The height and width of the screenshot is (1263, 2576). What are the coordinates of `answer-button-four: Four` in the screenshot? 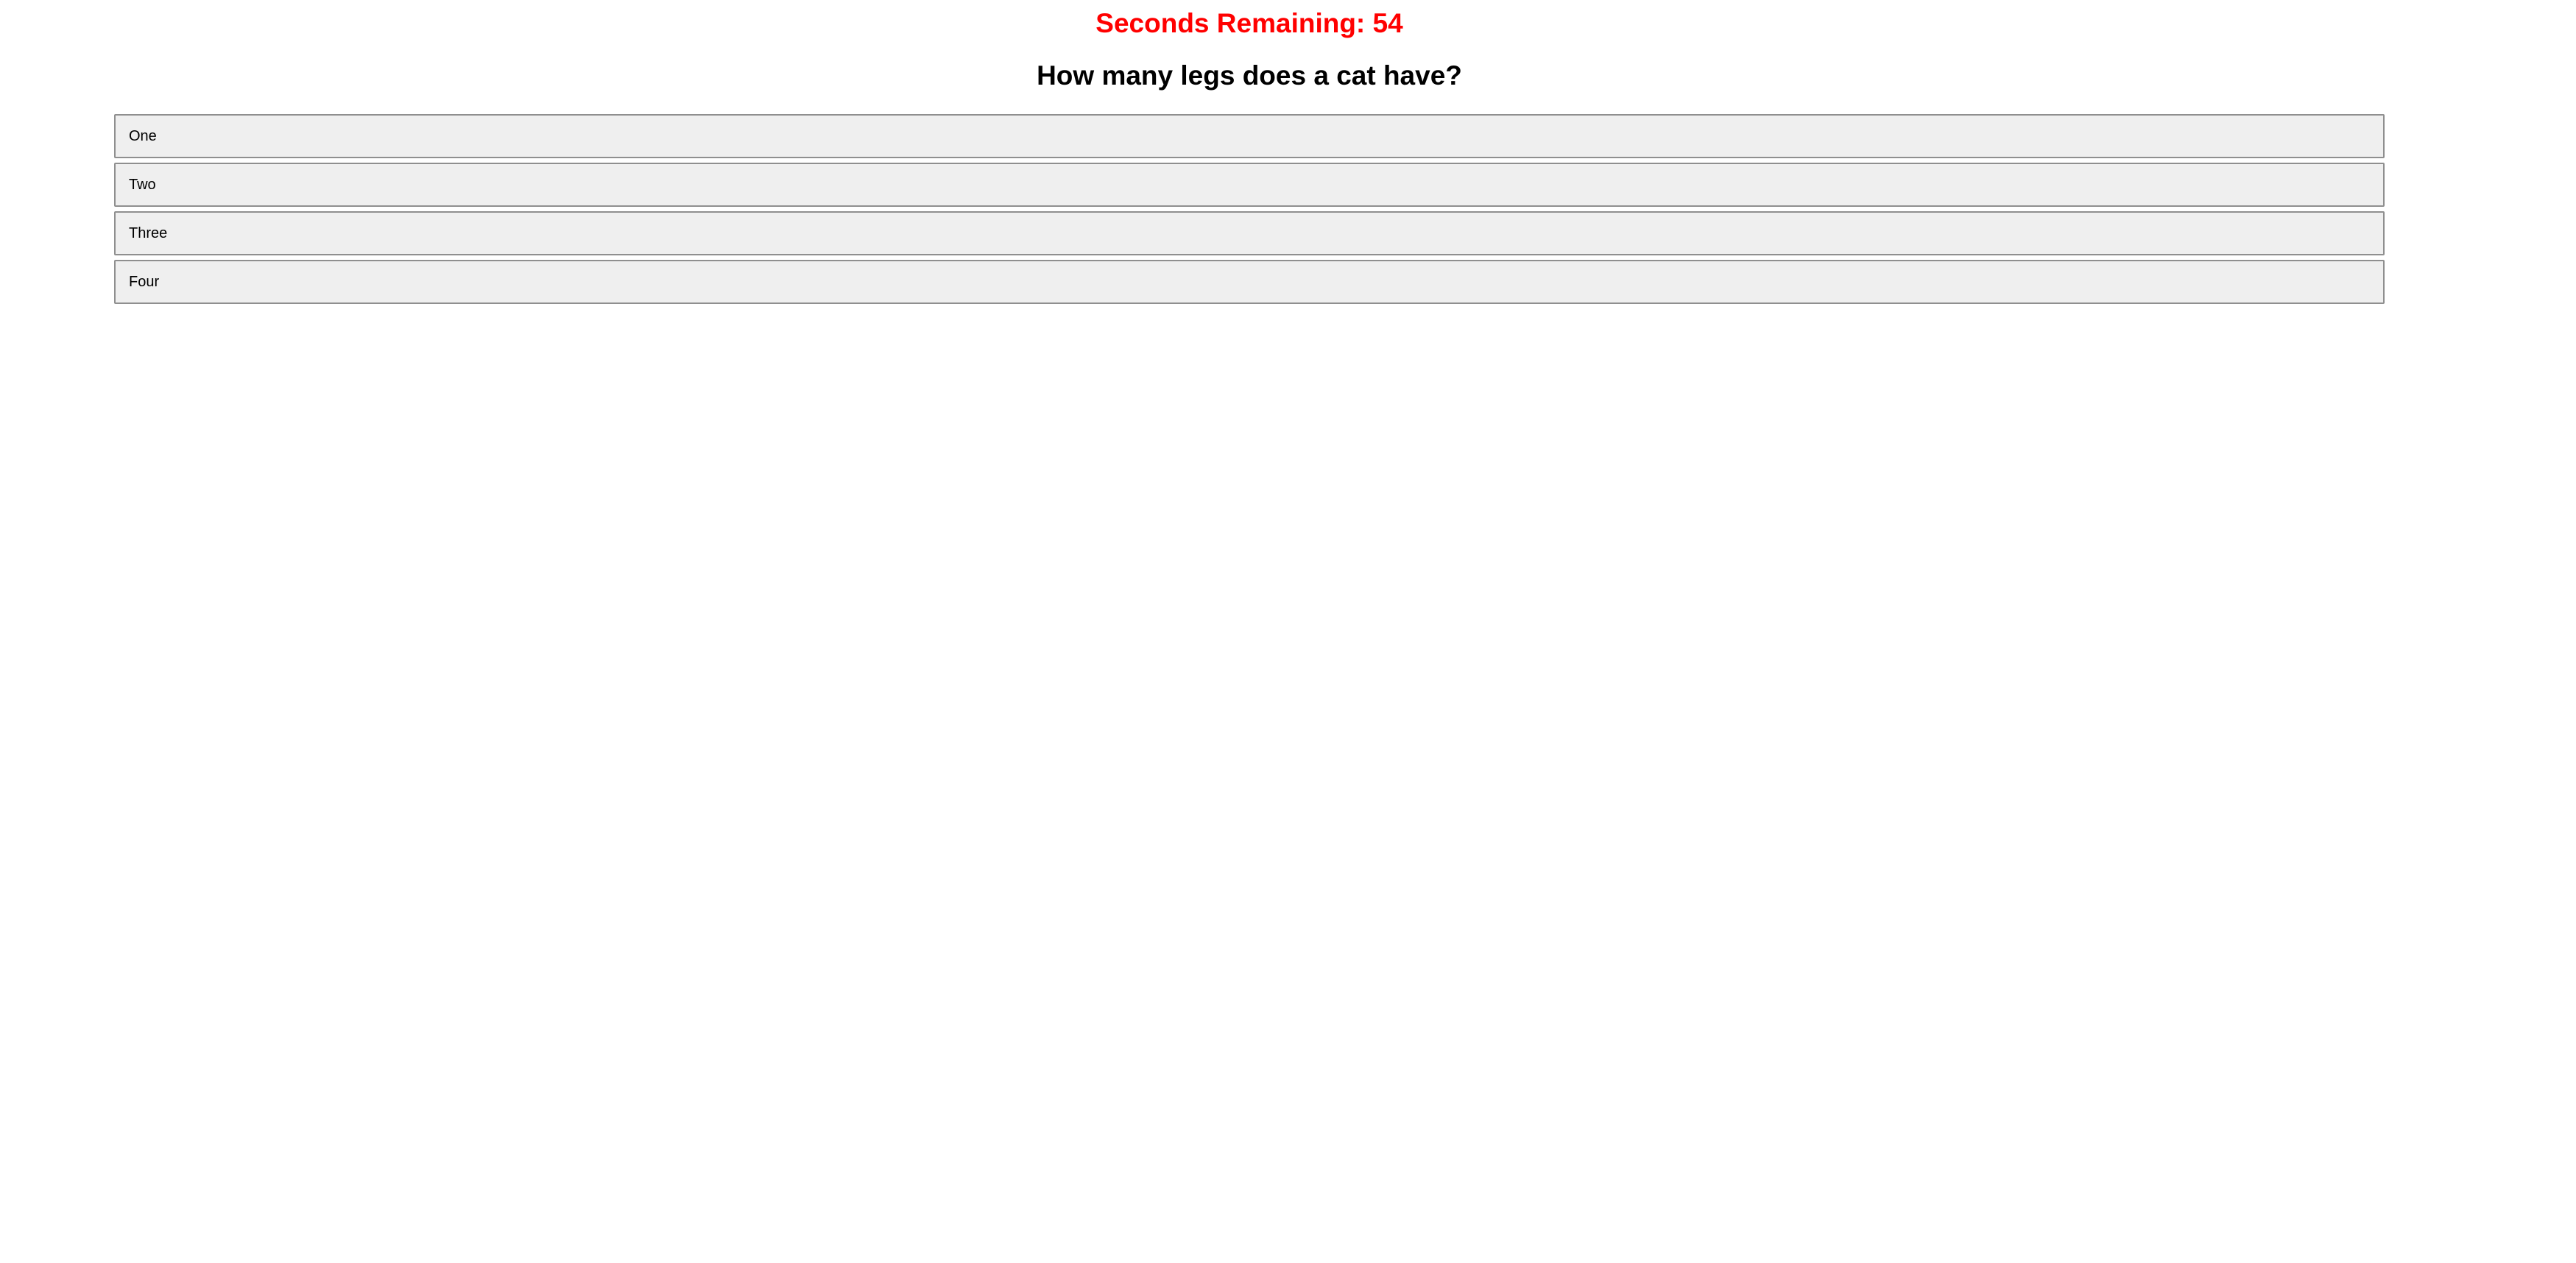 It's located at (1249, 282).